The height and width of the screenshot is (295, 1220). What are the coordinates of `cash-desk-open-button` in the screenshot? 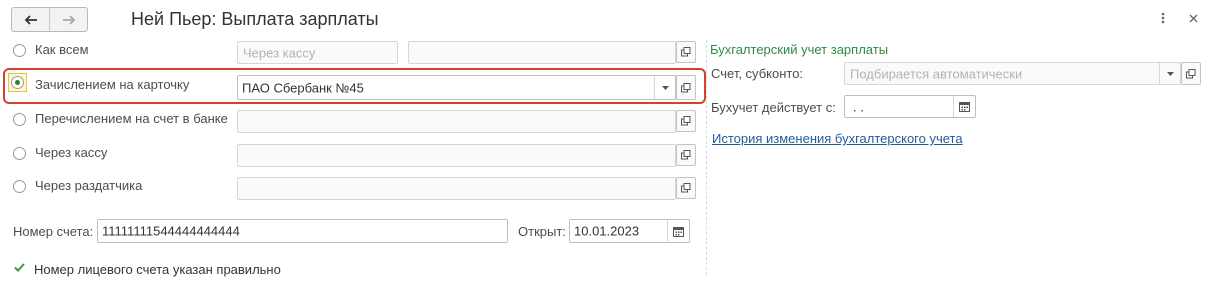 It's located at (686, 155).